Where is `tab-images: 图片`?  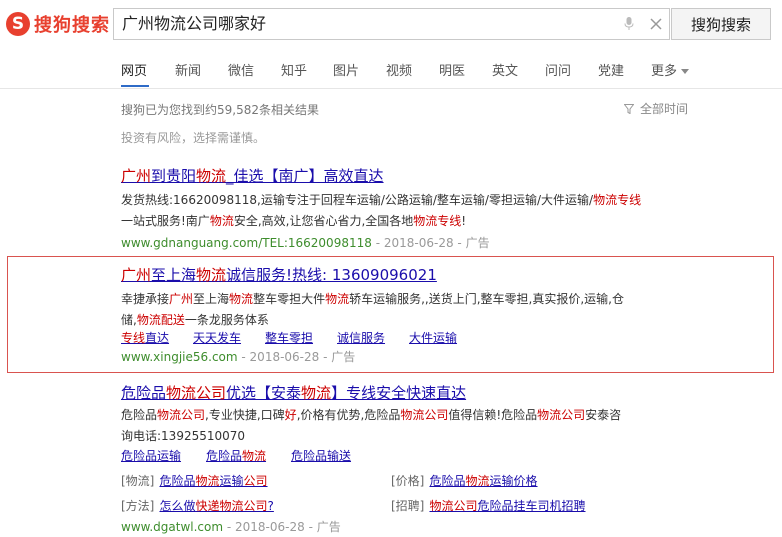
tab-images: 图片 is located at coordinates (346, 69).